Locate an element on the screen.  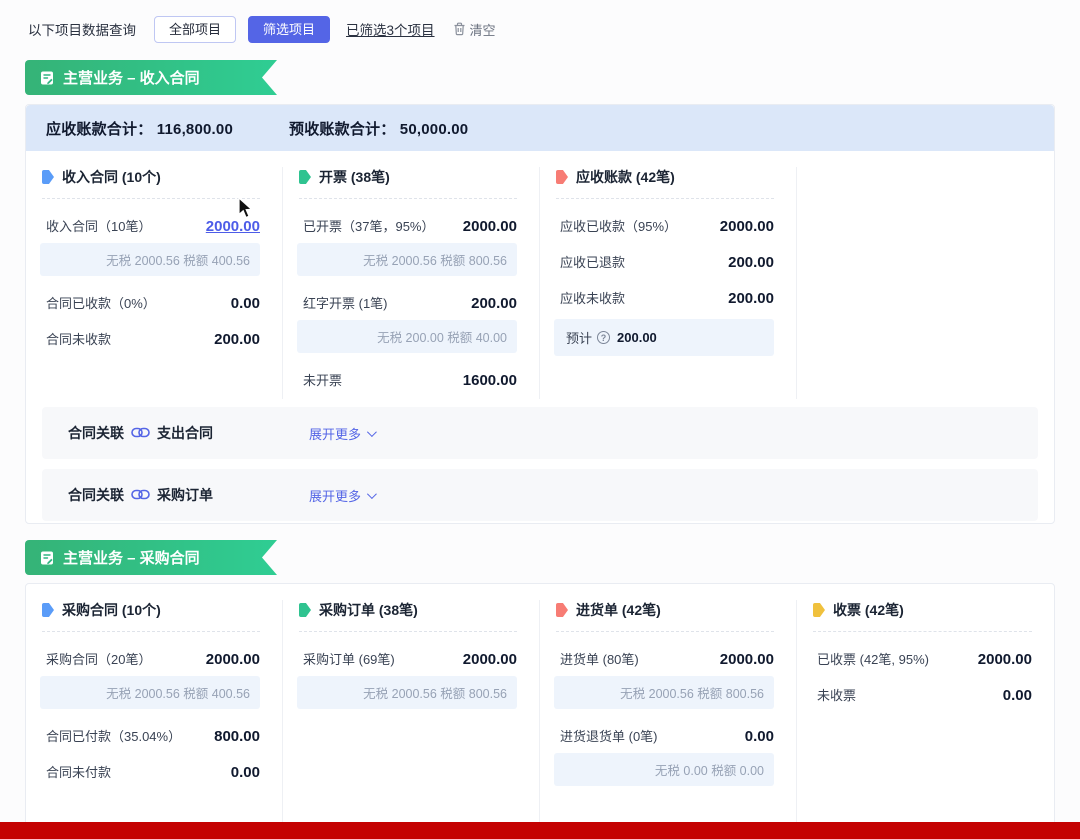
section-banner-title: 主营业务 – 采购合同 is located at coordinates (131, 558).